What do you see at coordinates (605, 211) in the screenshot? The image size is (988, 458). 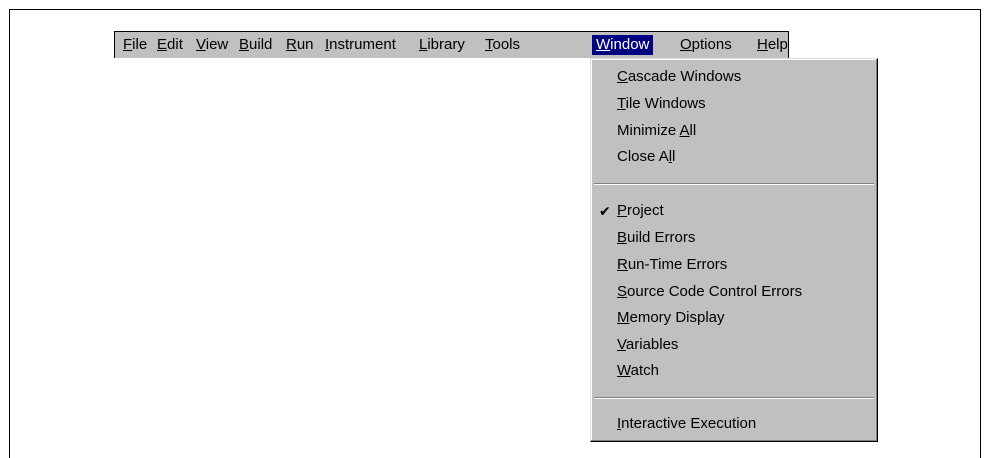 I see `checkmark-icon: ✔` at bounding box center [605, 211].